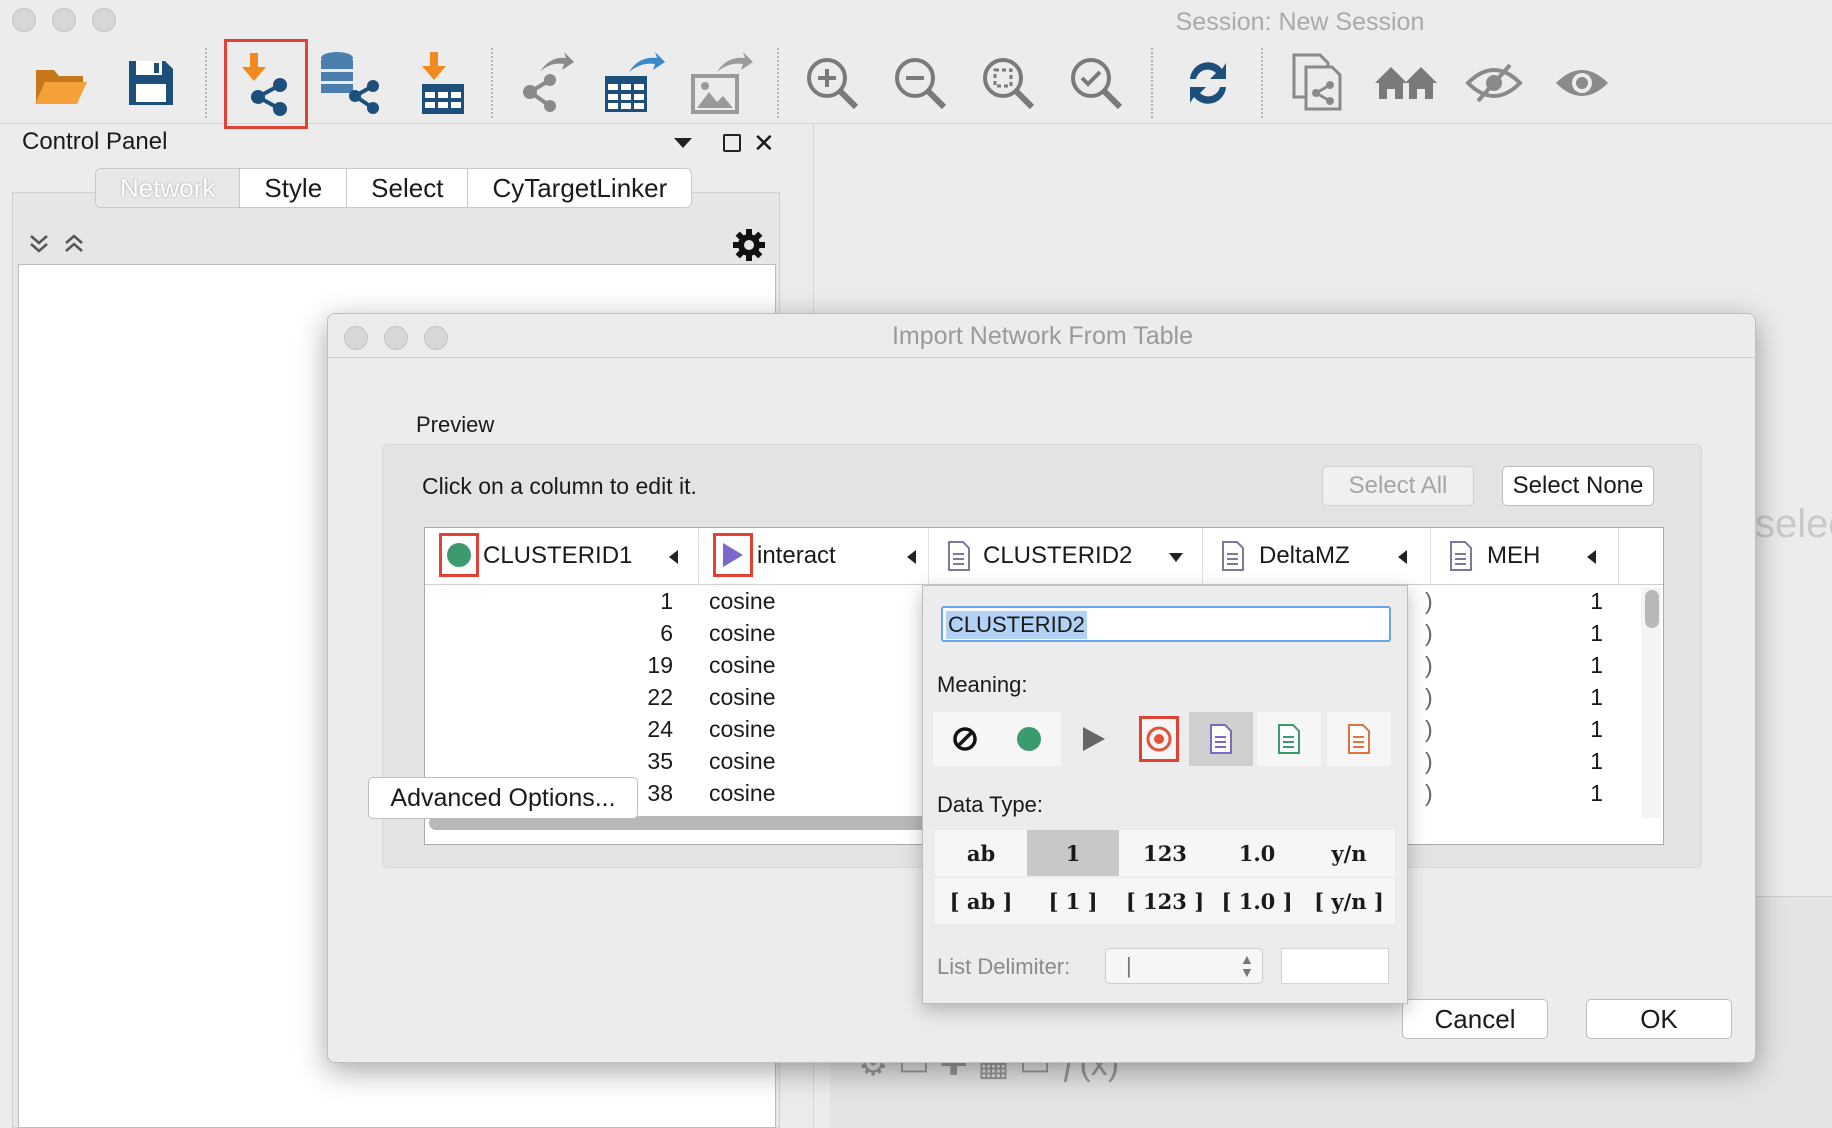  What do you see at coordinates (74, 245) in the screenshot?
I see `collapse-all-icon` at bounding box center [74, 245].